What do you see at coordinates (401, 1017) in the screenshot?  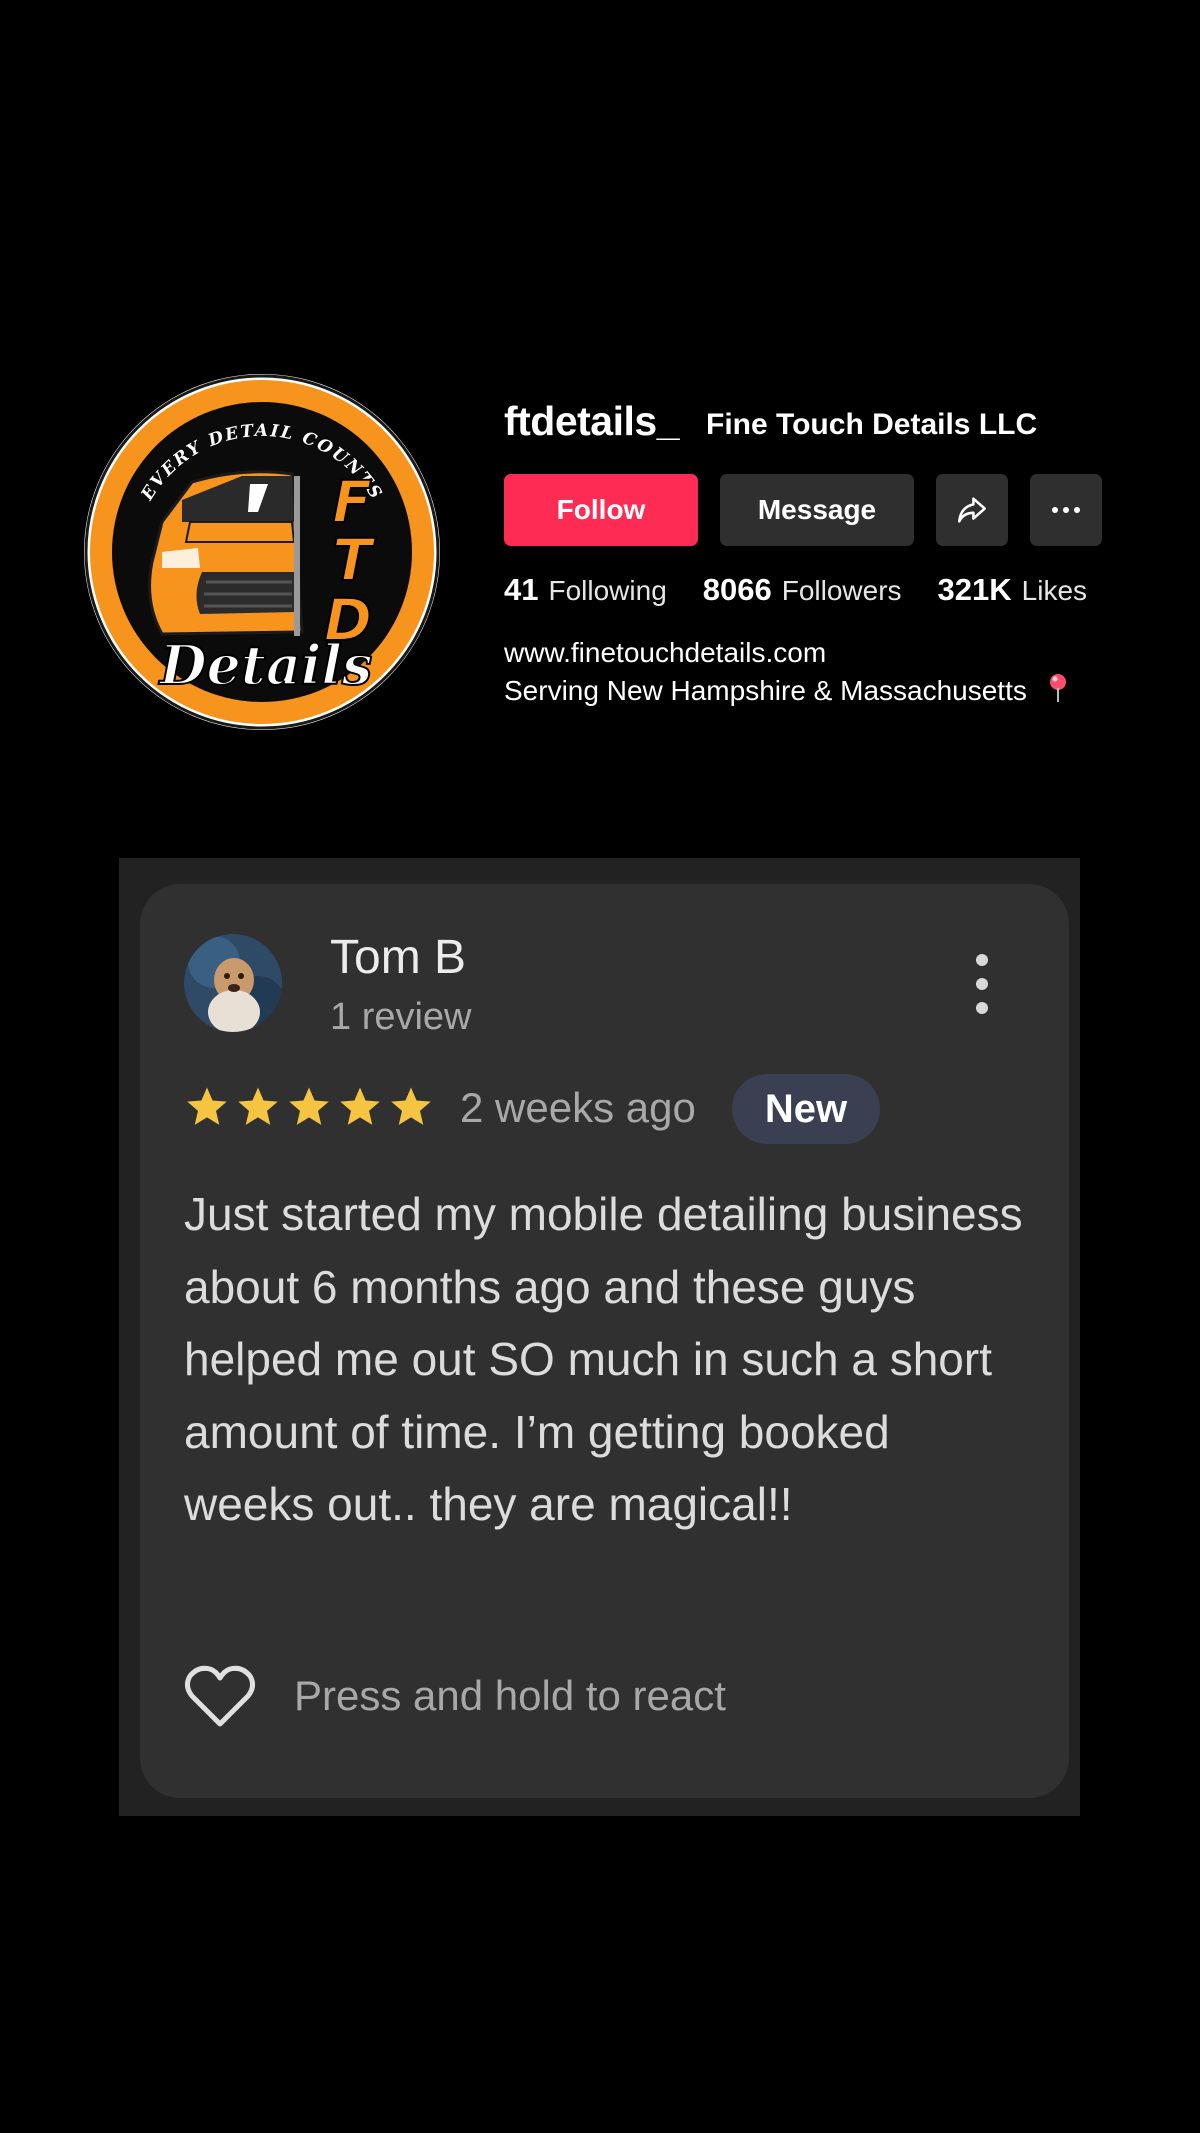 I see `reviewer-review-count: 1 review` at bounding box center [401, 1017].